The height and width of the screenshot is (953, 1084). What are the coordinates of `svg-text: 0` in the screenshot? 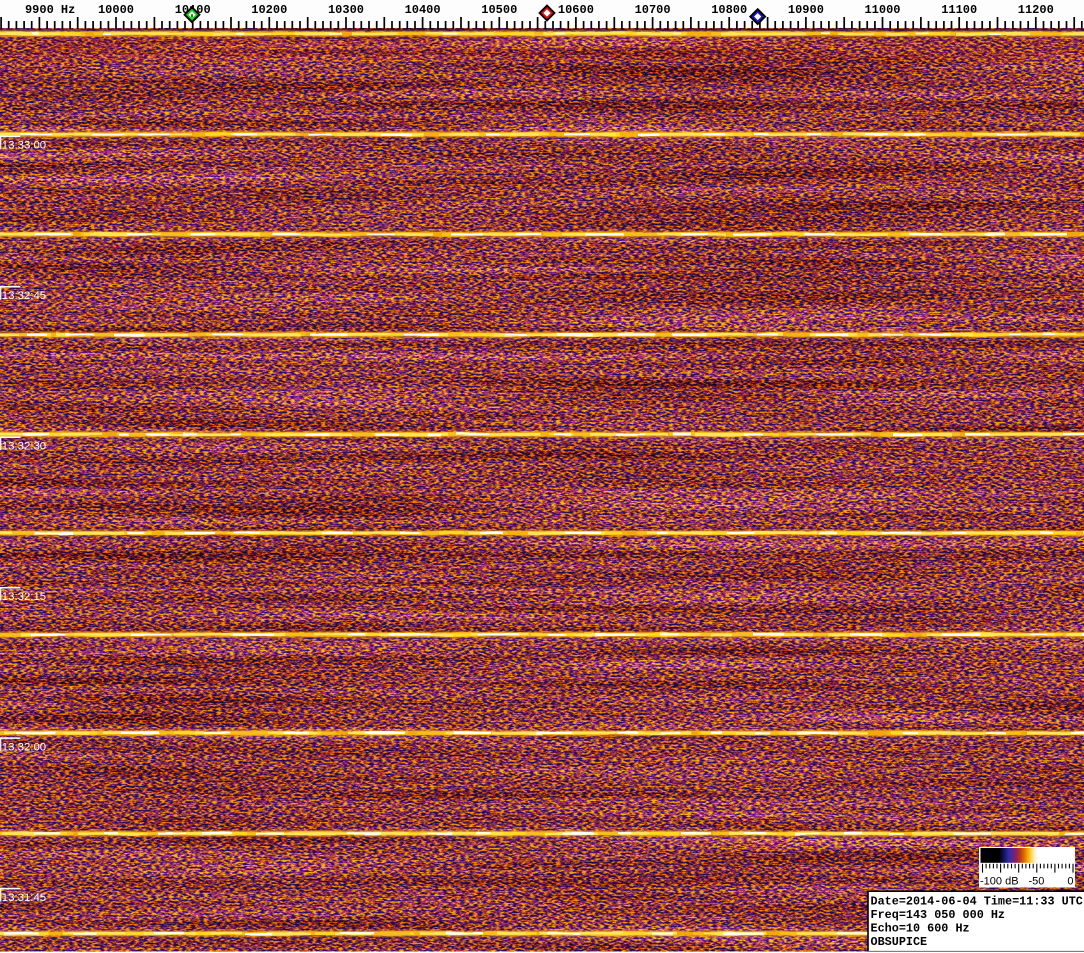 It's located at (1070, 882).